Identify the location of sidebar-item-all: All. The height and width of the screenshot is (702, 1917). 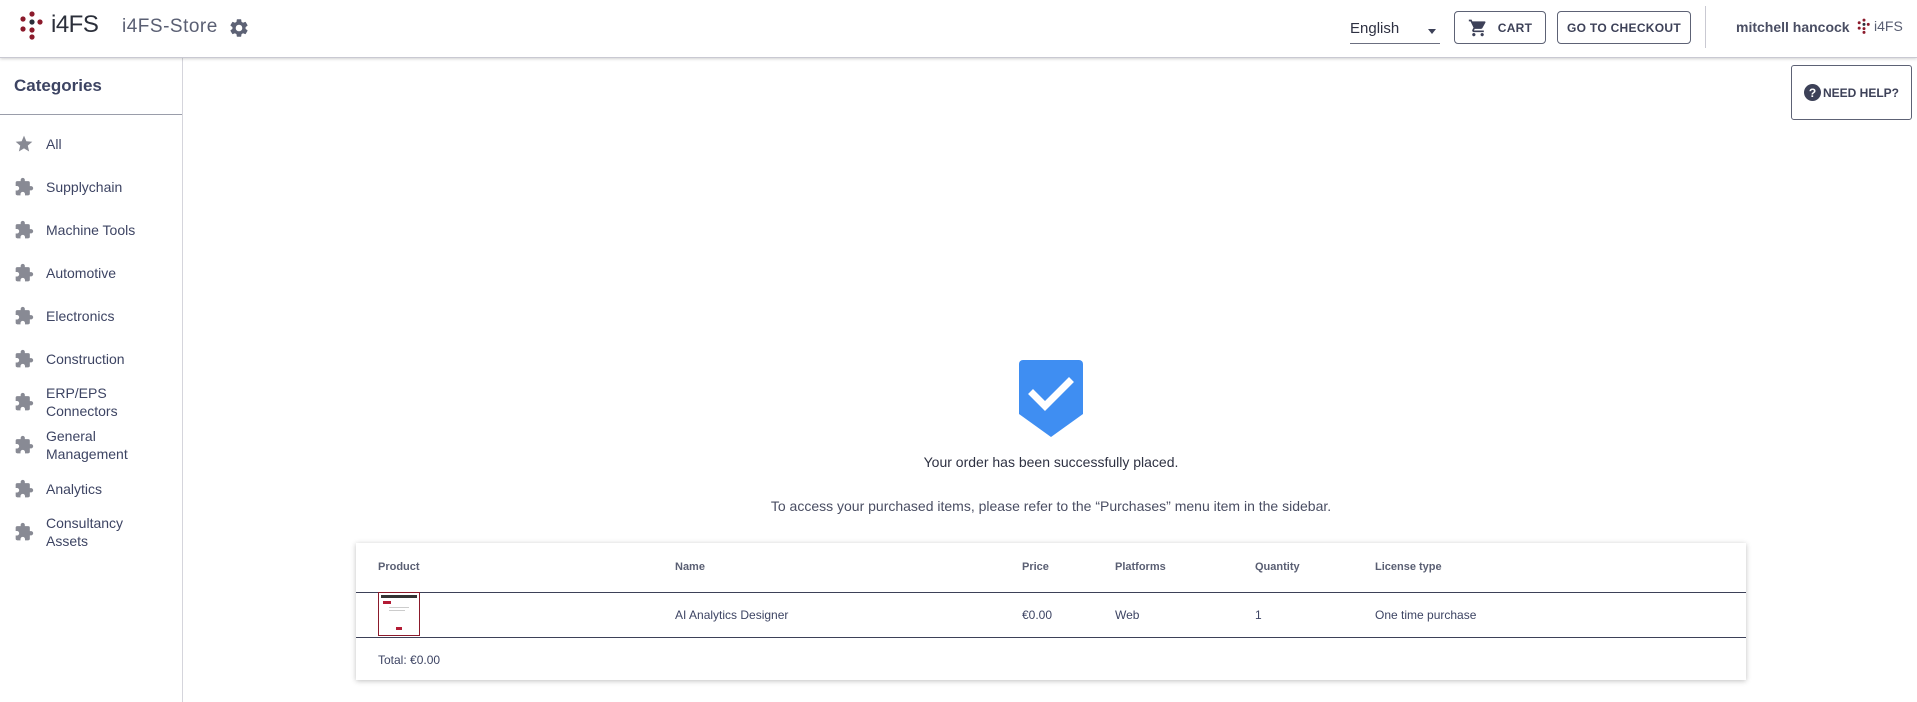
(38, 144).